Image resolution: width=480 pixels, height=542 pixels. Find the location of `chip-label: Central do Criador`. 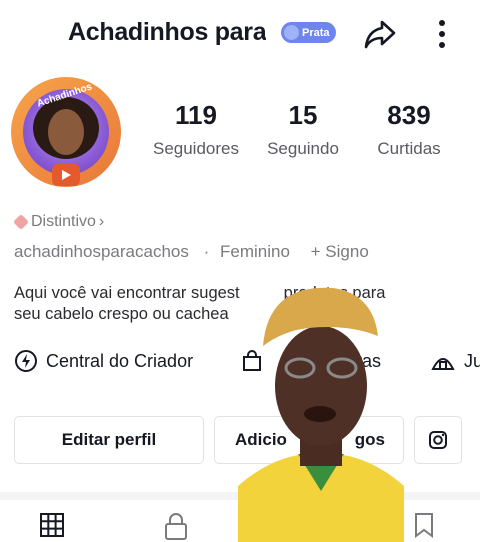

chip-label: Central do Criador is located at coordinates (120, 360).